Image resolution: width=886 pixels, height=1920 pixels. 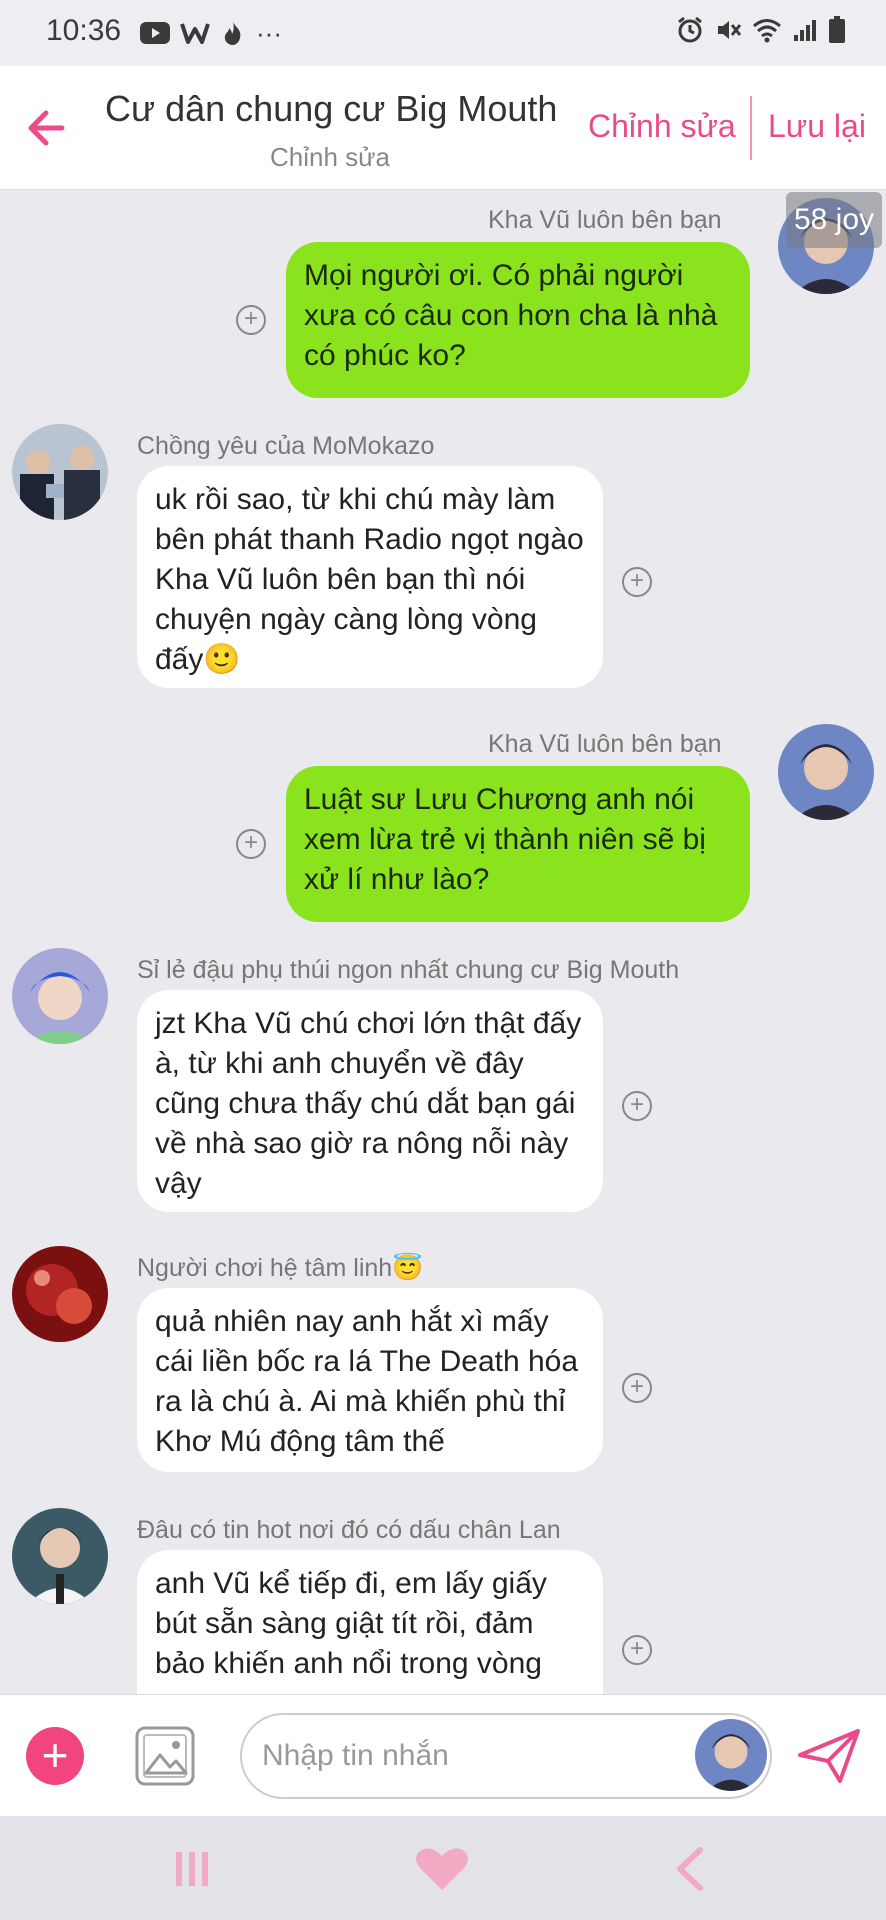 I want to click on back-arrow-icon, so click(x=47, y=128).